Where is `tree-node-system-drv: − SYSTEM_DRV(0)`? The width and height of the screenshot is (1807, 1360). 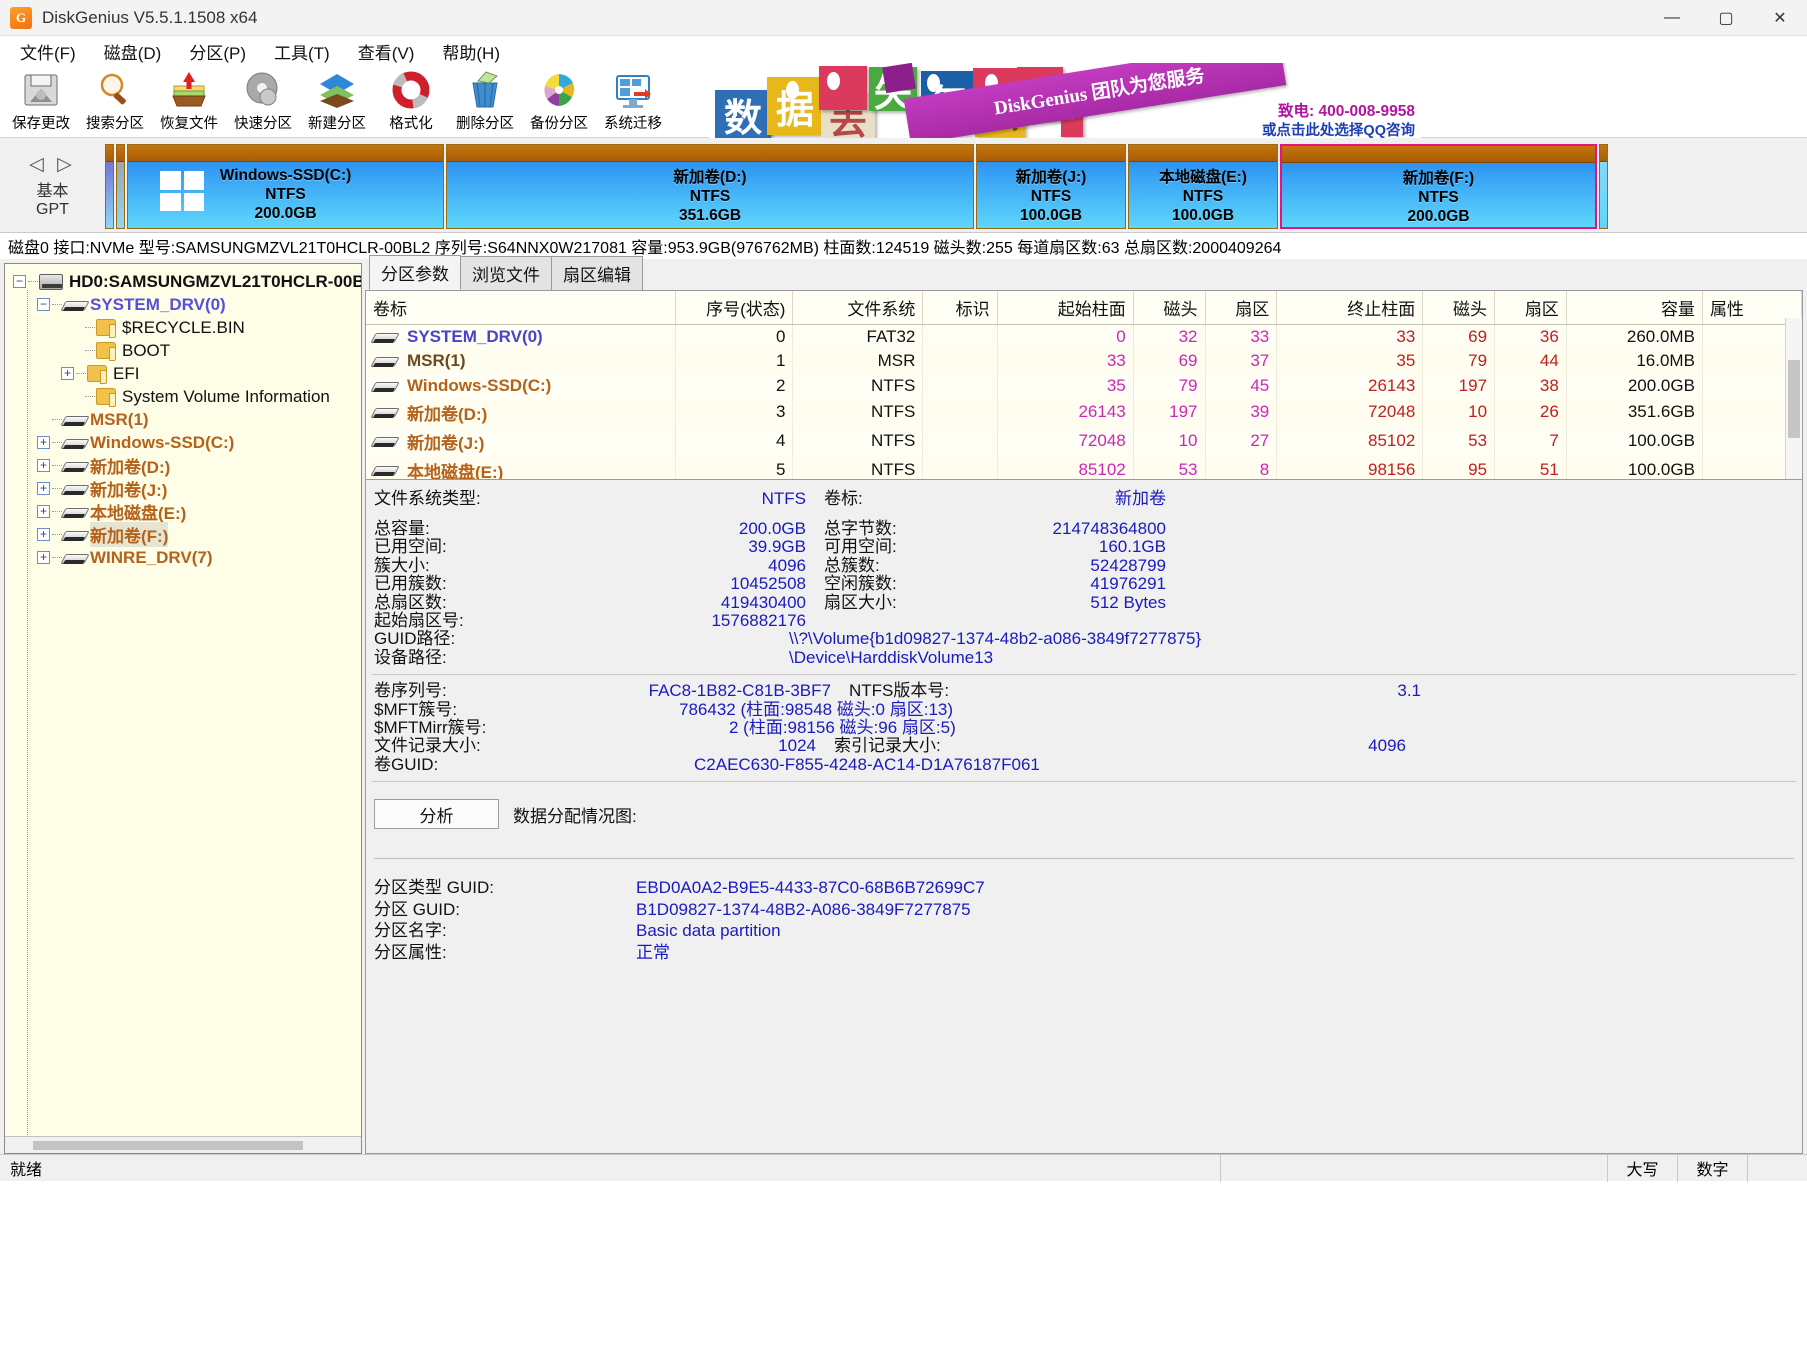
tree-node-system-drv: − SYSTEM_DRV(0) is located at coordinates (187, 304).